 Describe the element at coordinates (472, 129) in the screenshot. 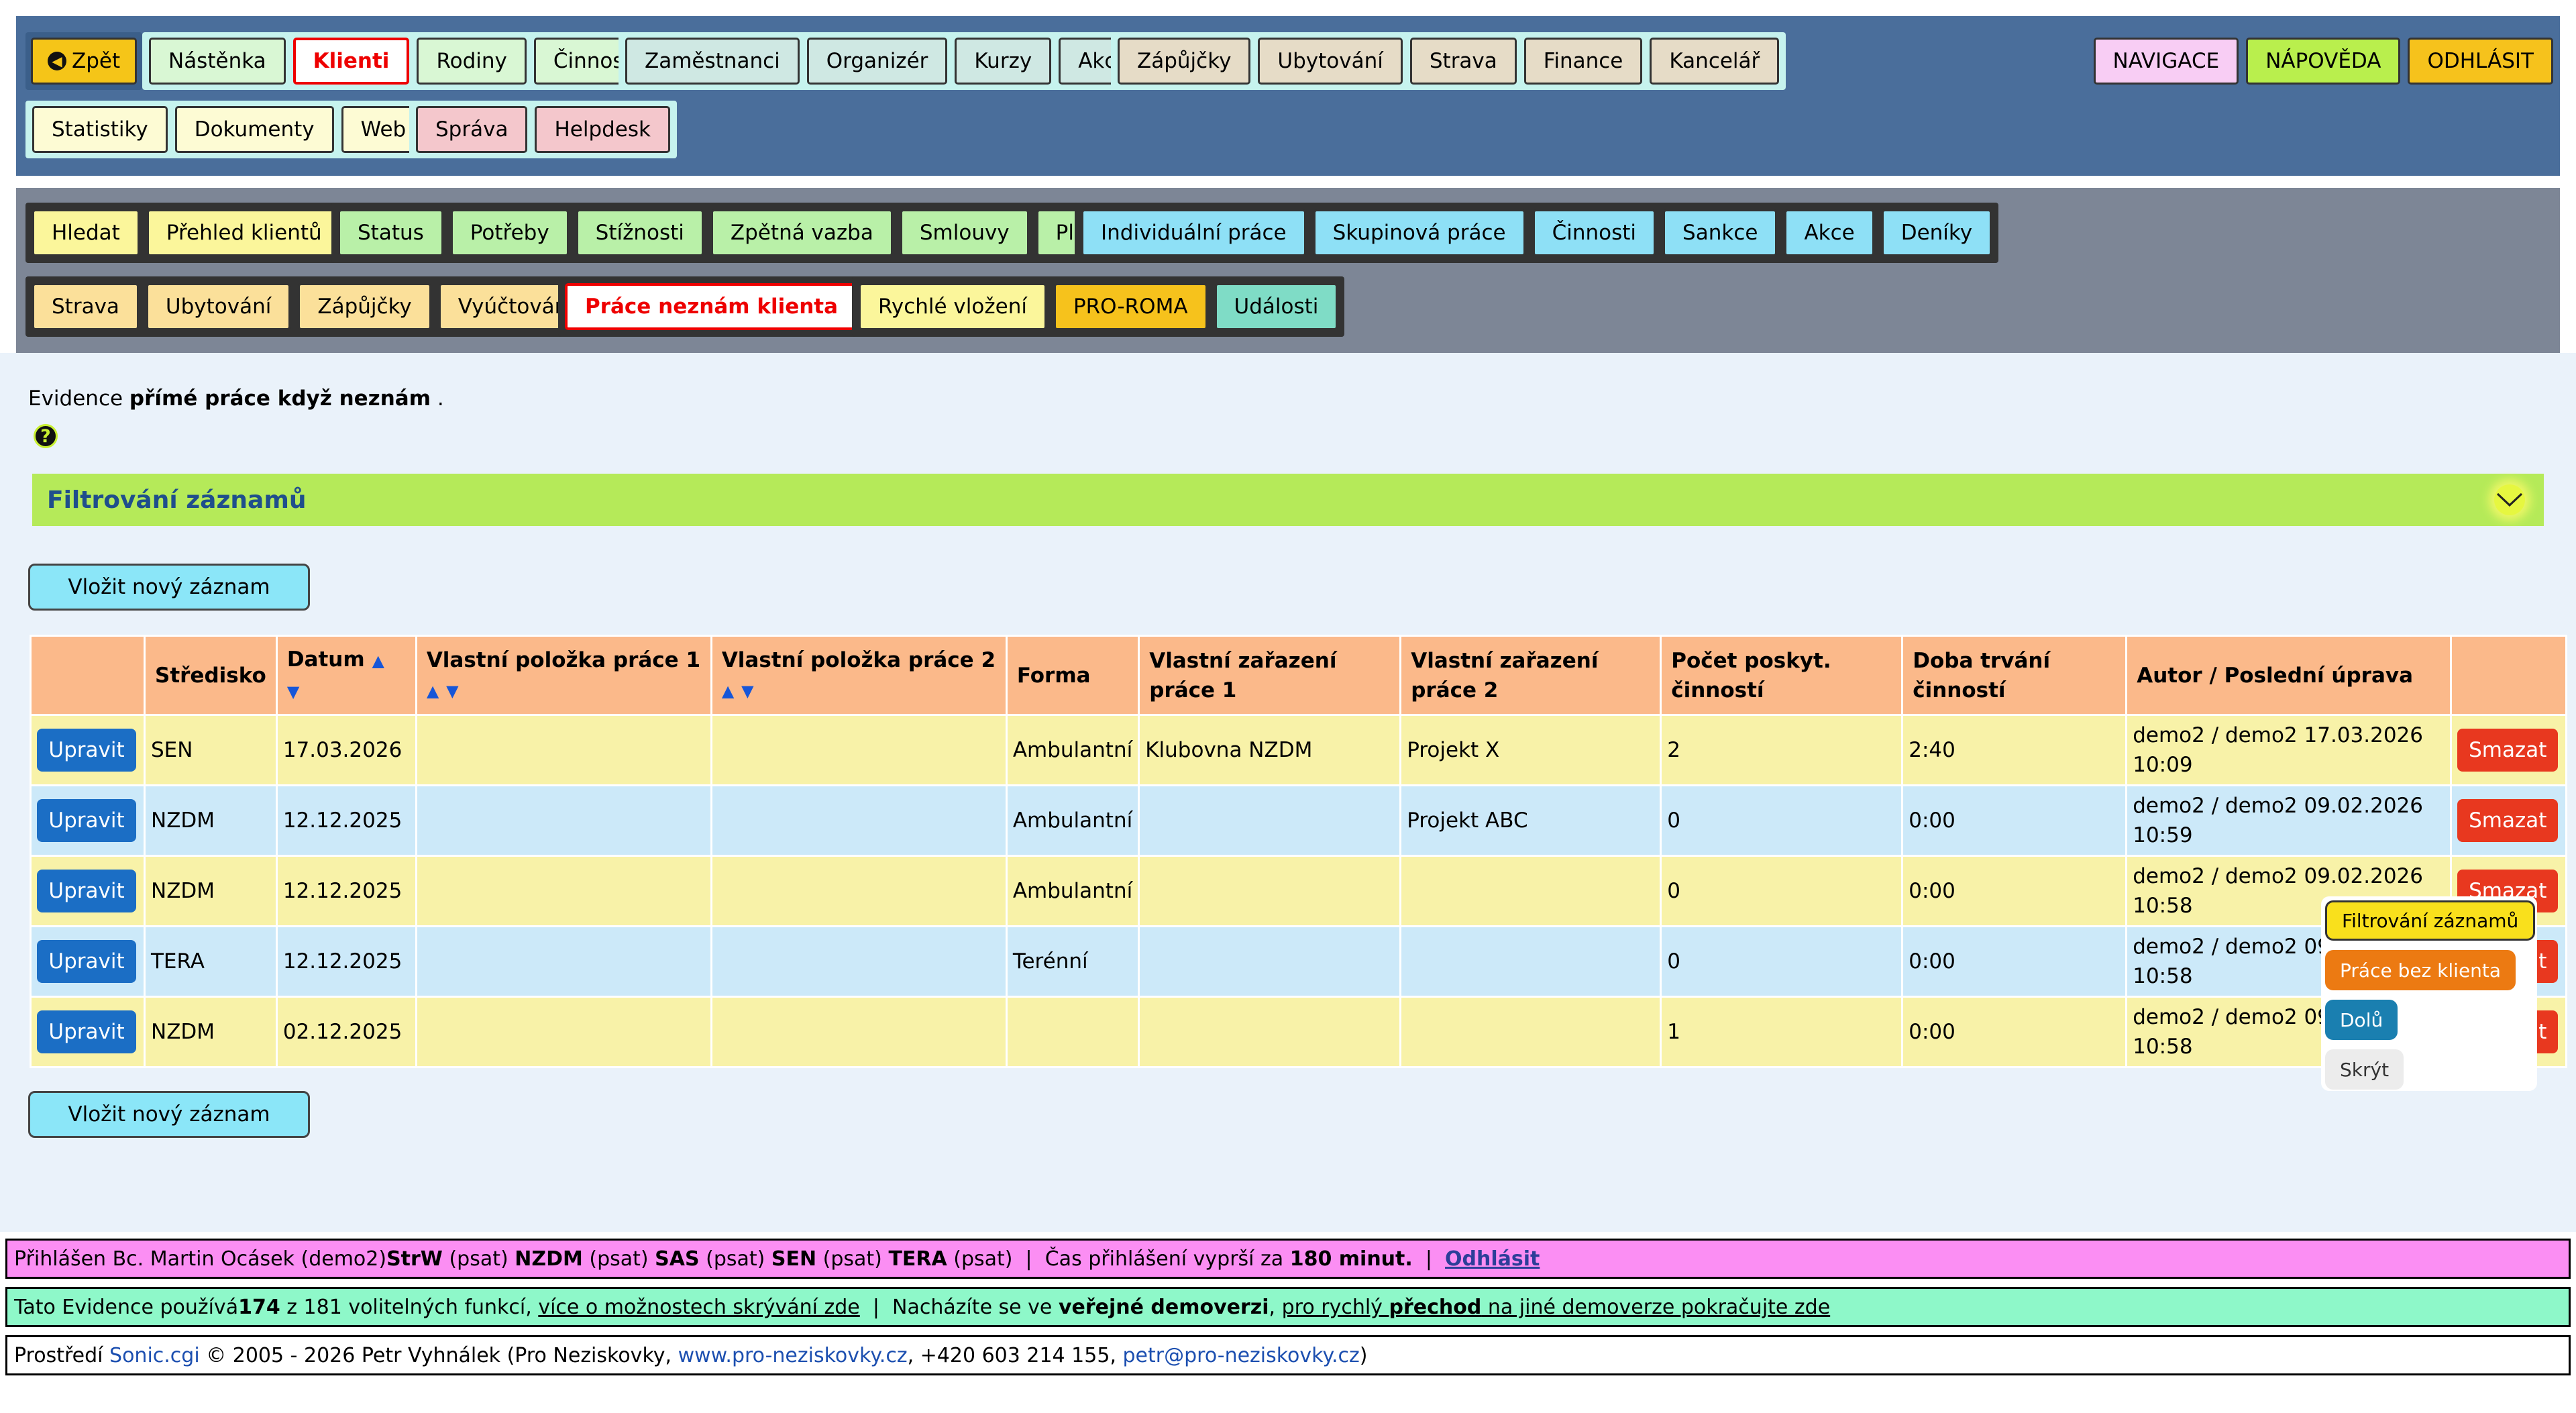

I see `nav-sprava: Správa` at that location.